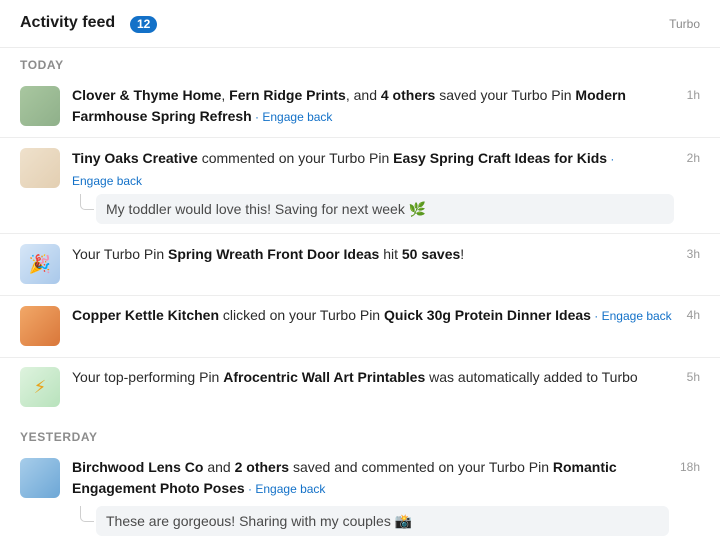 The image size is (720, 540). Describe the element at coordinates (689, 467) in the screenshot. I see `timestamp: 18h` at that location.